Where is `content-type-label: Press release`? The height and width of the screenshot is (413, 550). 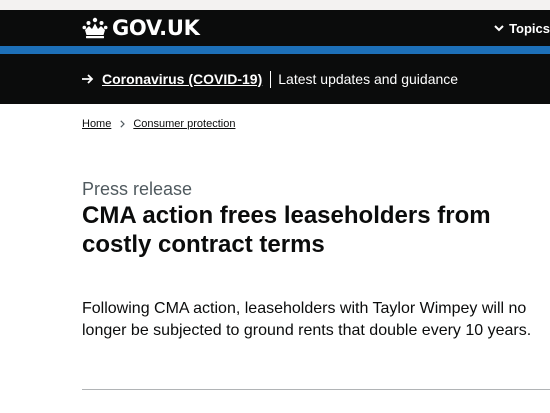
content-type-label: Press release is located at coordinates (137, 189).